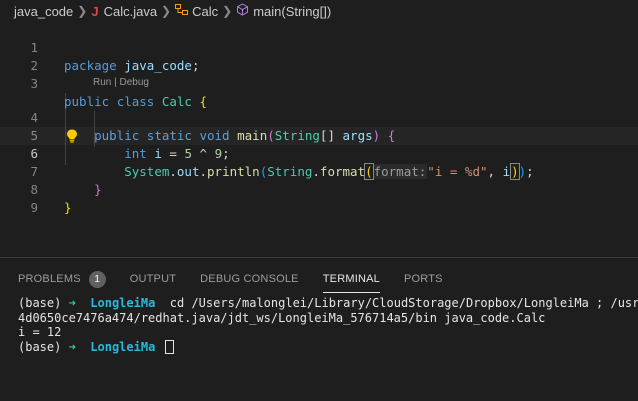 The height and width of the screenshot is (401, 638). What do you see at coordinates (205, 11) in the screenshot?
I see `breadcrumb-class: Calc` at bounding box center [205, 11].